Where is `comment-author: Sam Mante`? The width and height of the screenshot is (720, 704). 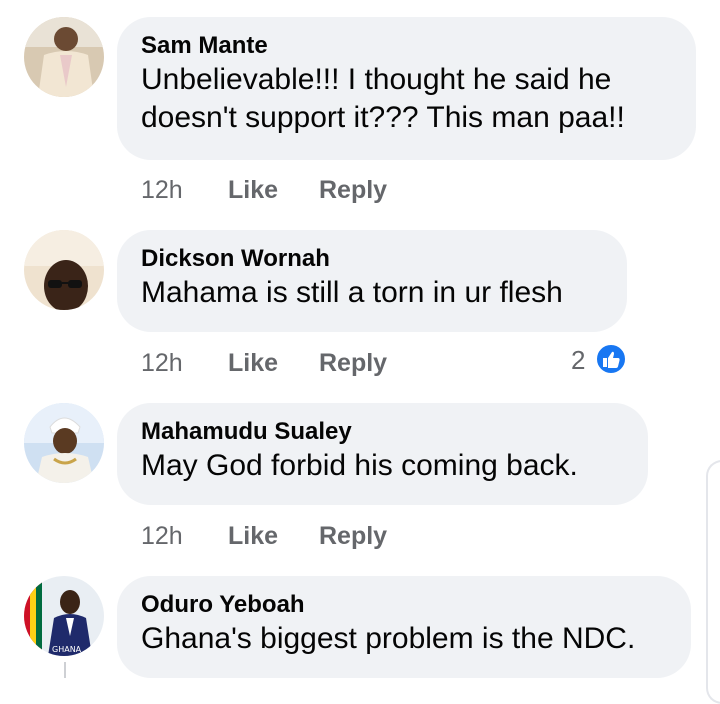 comment-author: Sam Mante is located at coordinates (406, 46).